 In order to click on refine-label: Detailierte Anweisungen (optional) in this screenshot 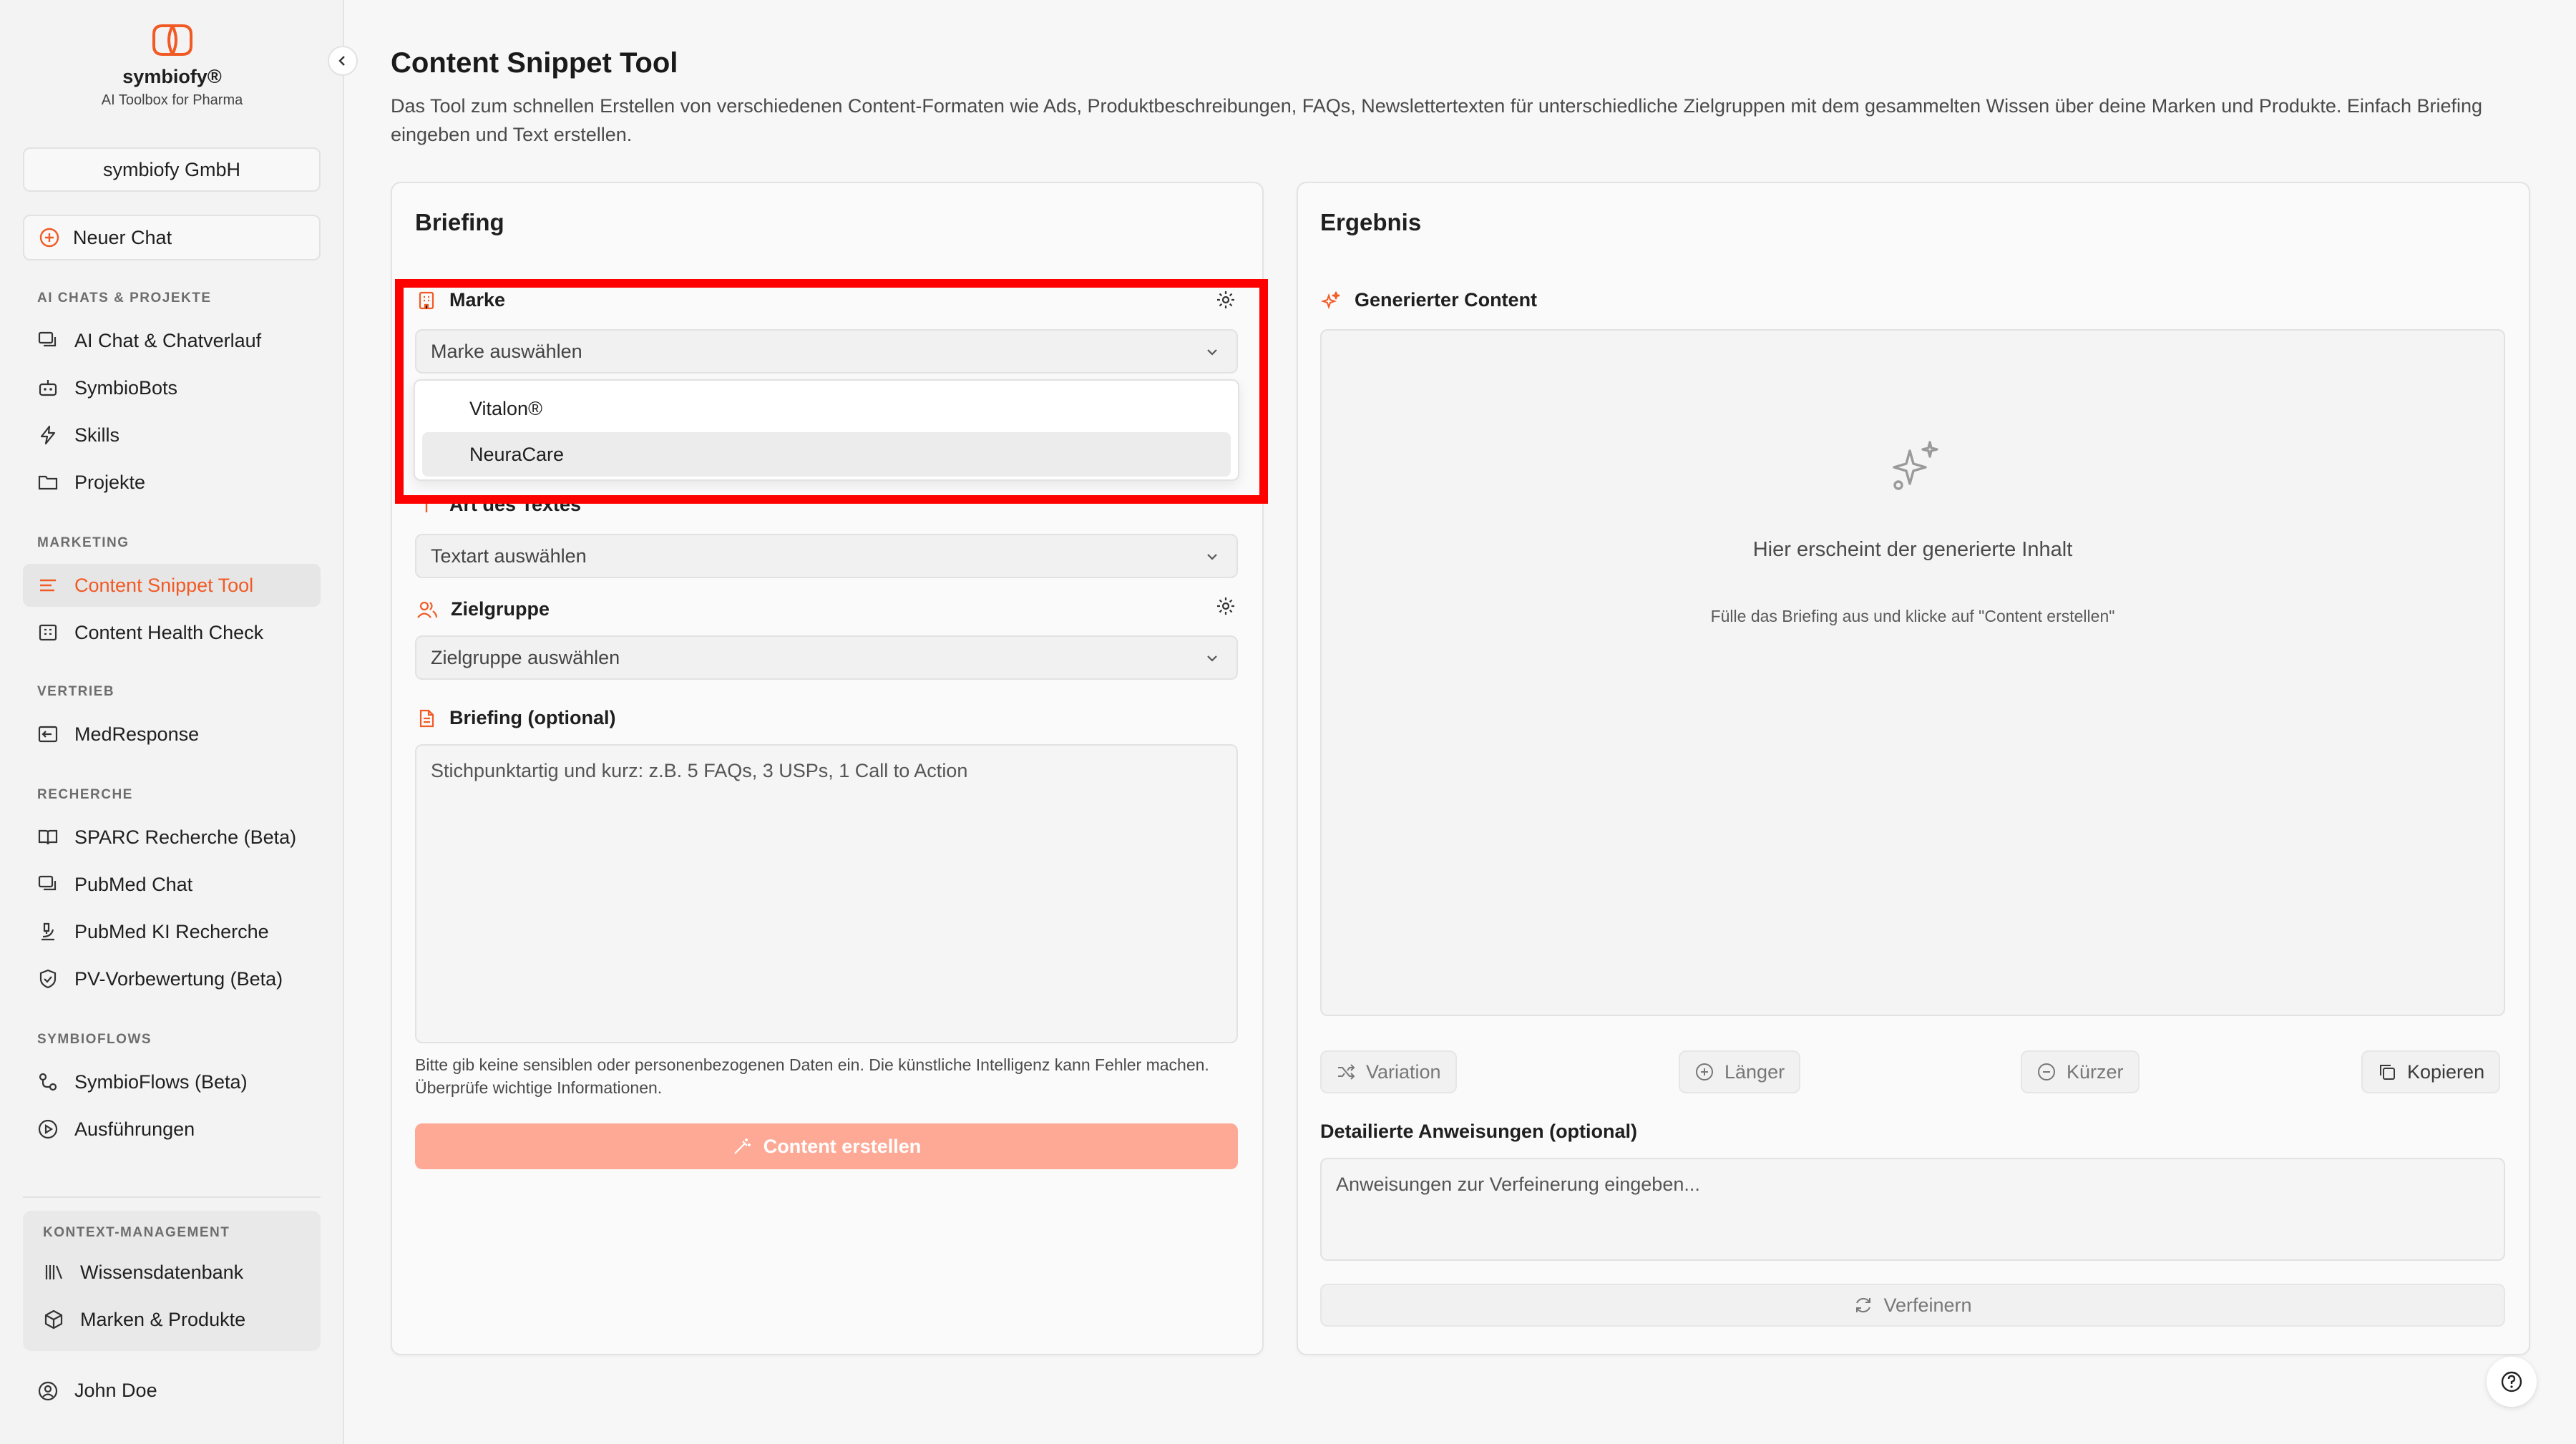, I will do `click(1478, 1132)`.